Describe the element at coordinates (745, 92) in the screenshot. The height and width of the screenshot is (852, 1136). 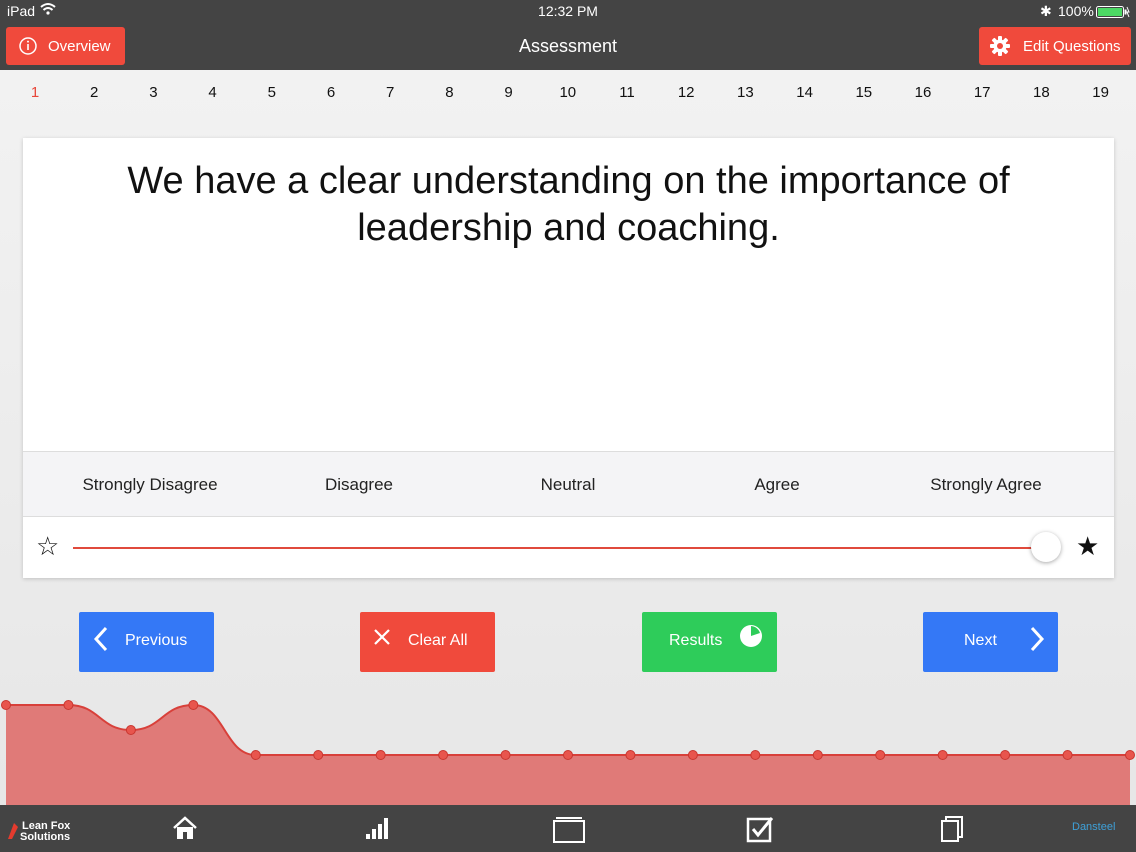
I see `question-number-13: 13` at that location.